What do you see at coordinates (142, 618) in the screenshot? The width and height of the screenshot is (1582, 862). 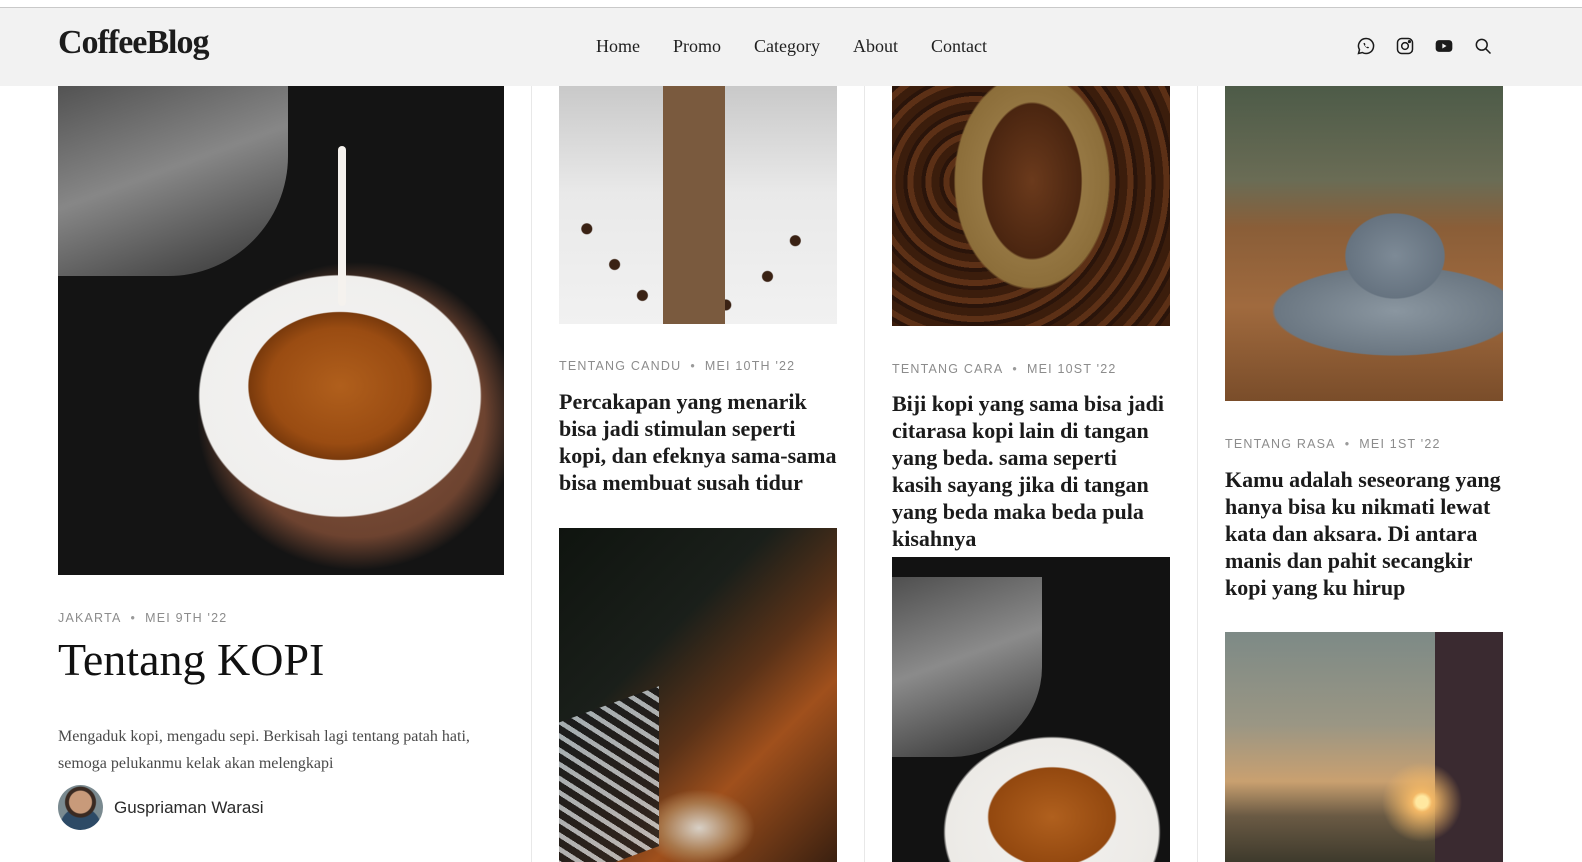 I see `hero-meta: JAKARTA • MEI 9TH '22` at bounding box center [142, 618].